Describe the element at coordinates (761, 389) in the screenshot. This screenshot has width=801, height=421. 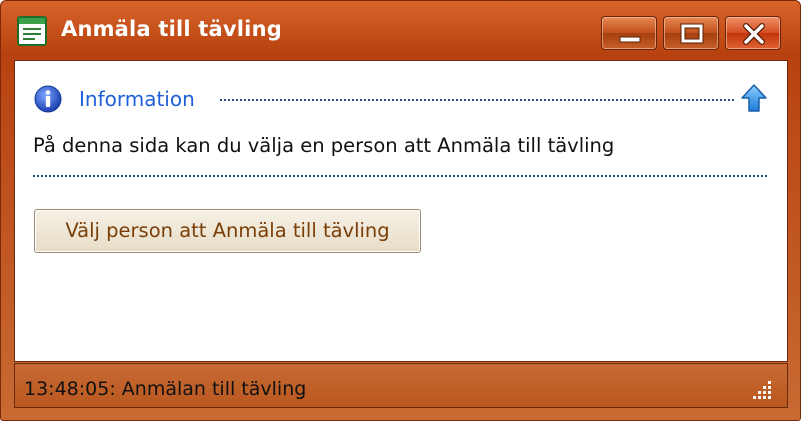
I see `resize-grip-icon` at that location.